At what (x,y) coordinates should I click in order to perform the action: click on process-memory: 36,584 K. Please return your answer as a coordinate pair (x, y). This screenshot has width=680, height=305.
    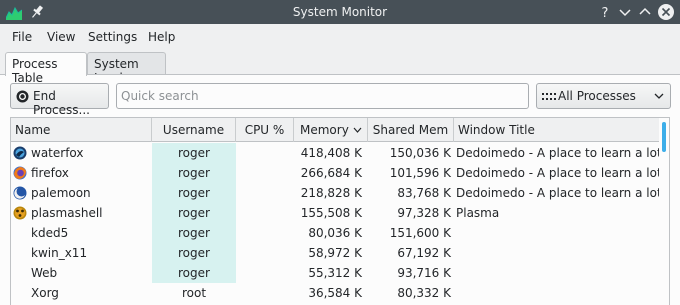
    Looking at the image, I should click on (335, 293).